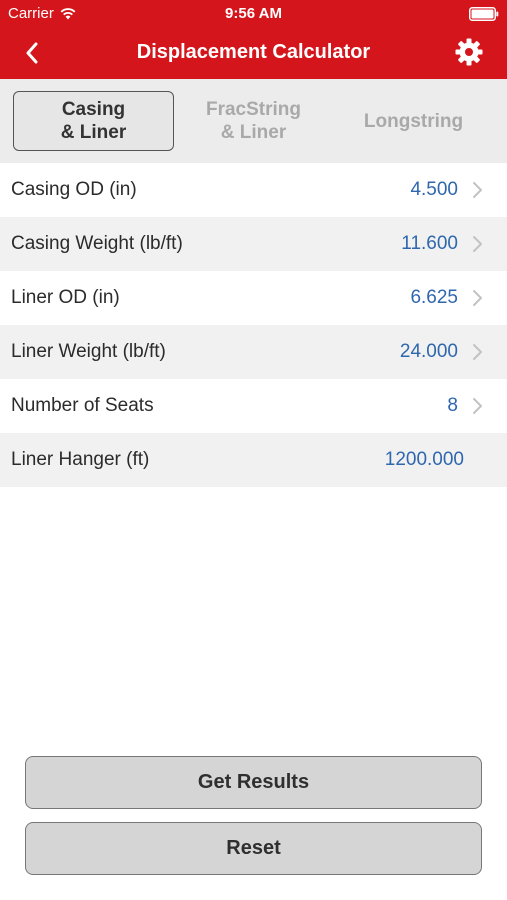 Image resolution: width=507 pixels, height=900 pixels. Describe the element at coordinates (253, 406) in the screenshot. I see `row-number-of-seats: Number of Seats 8` at that location.